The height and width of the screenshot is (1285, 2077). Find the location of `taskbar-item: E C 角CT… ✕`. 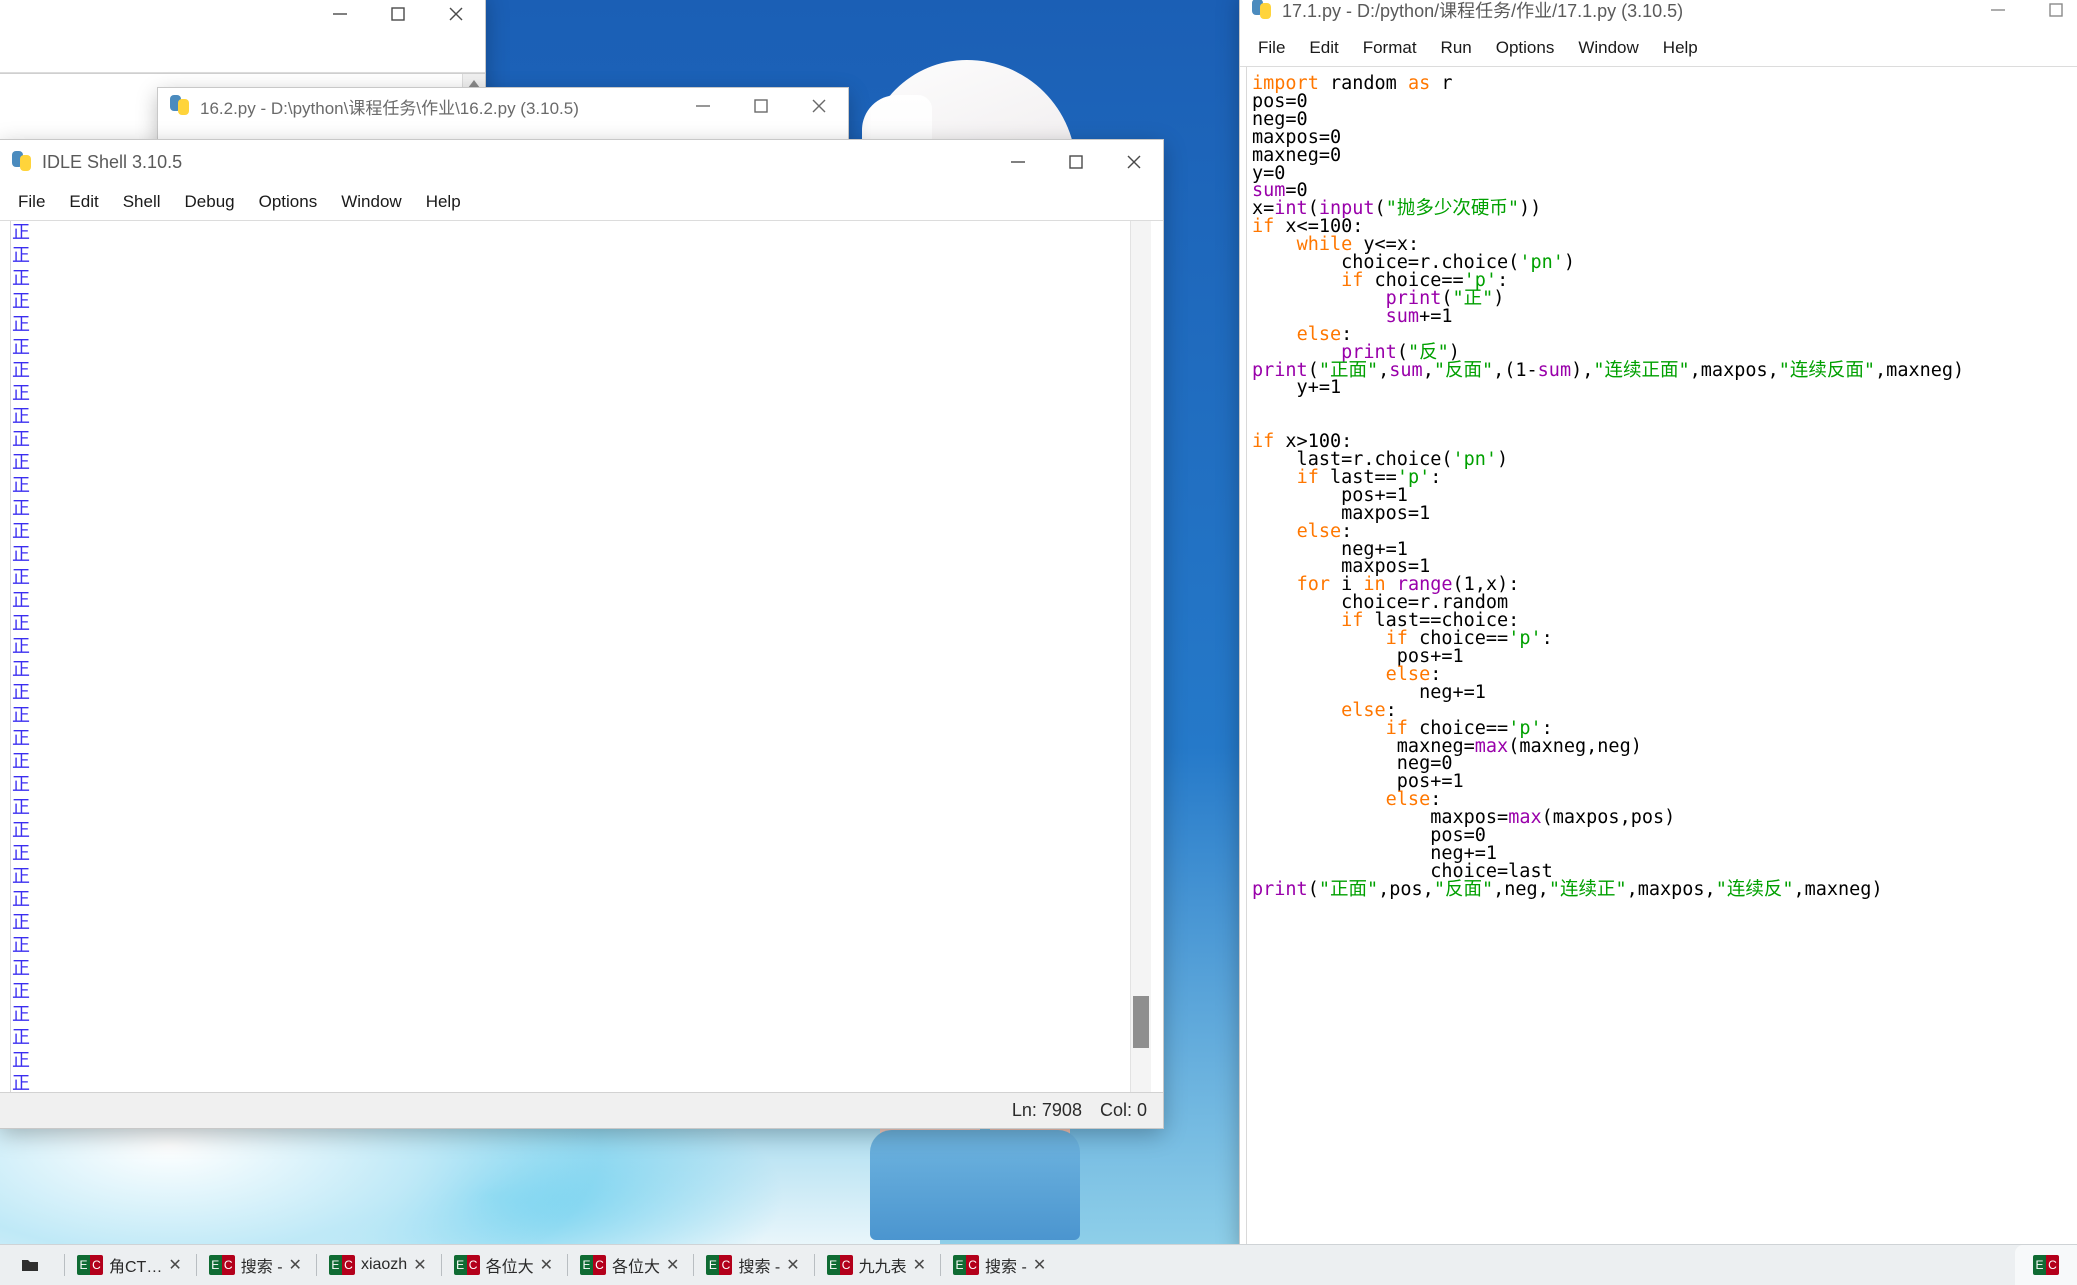

taskbar-item: E C 角CT… ✕ is located at coordinates (130, 1265).